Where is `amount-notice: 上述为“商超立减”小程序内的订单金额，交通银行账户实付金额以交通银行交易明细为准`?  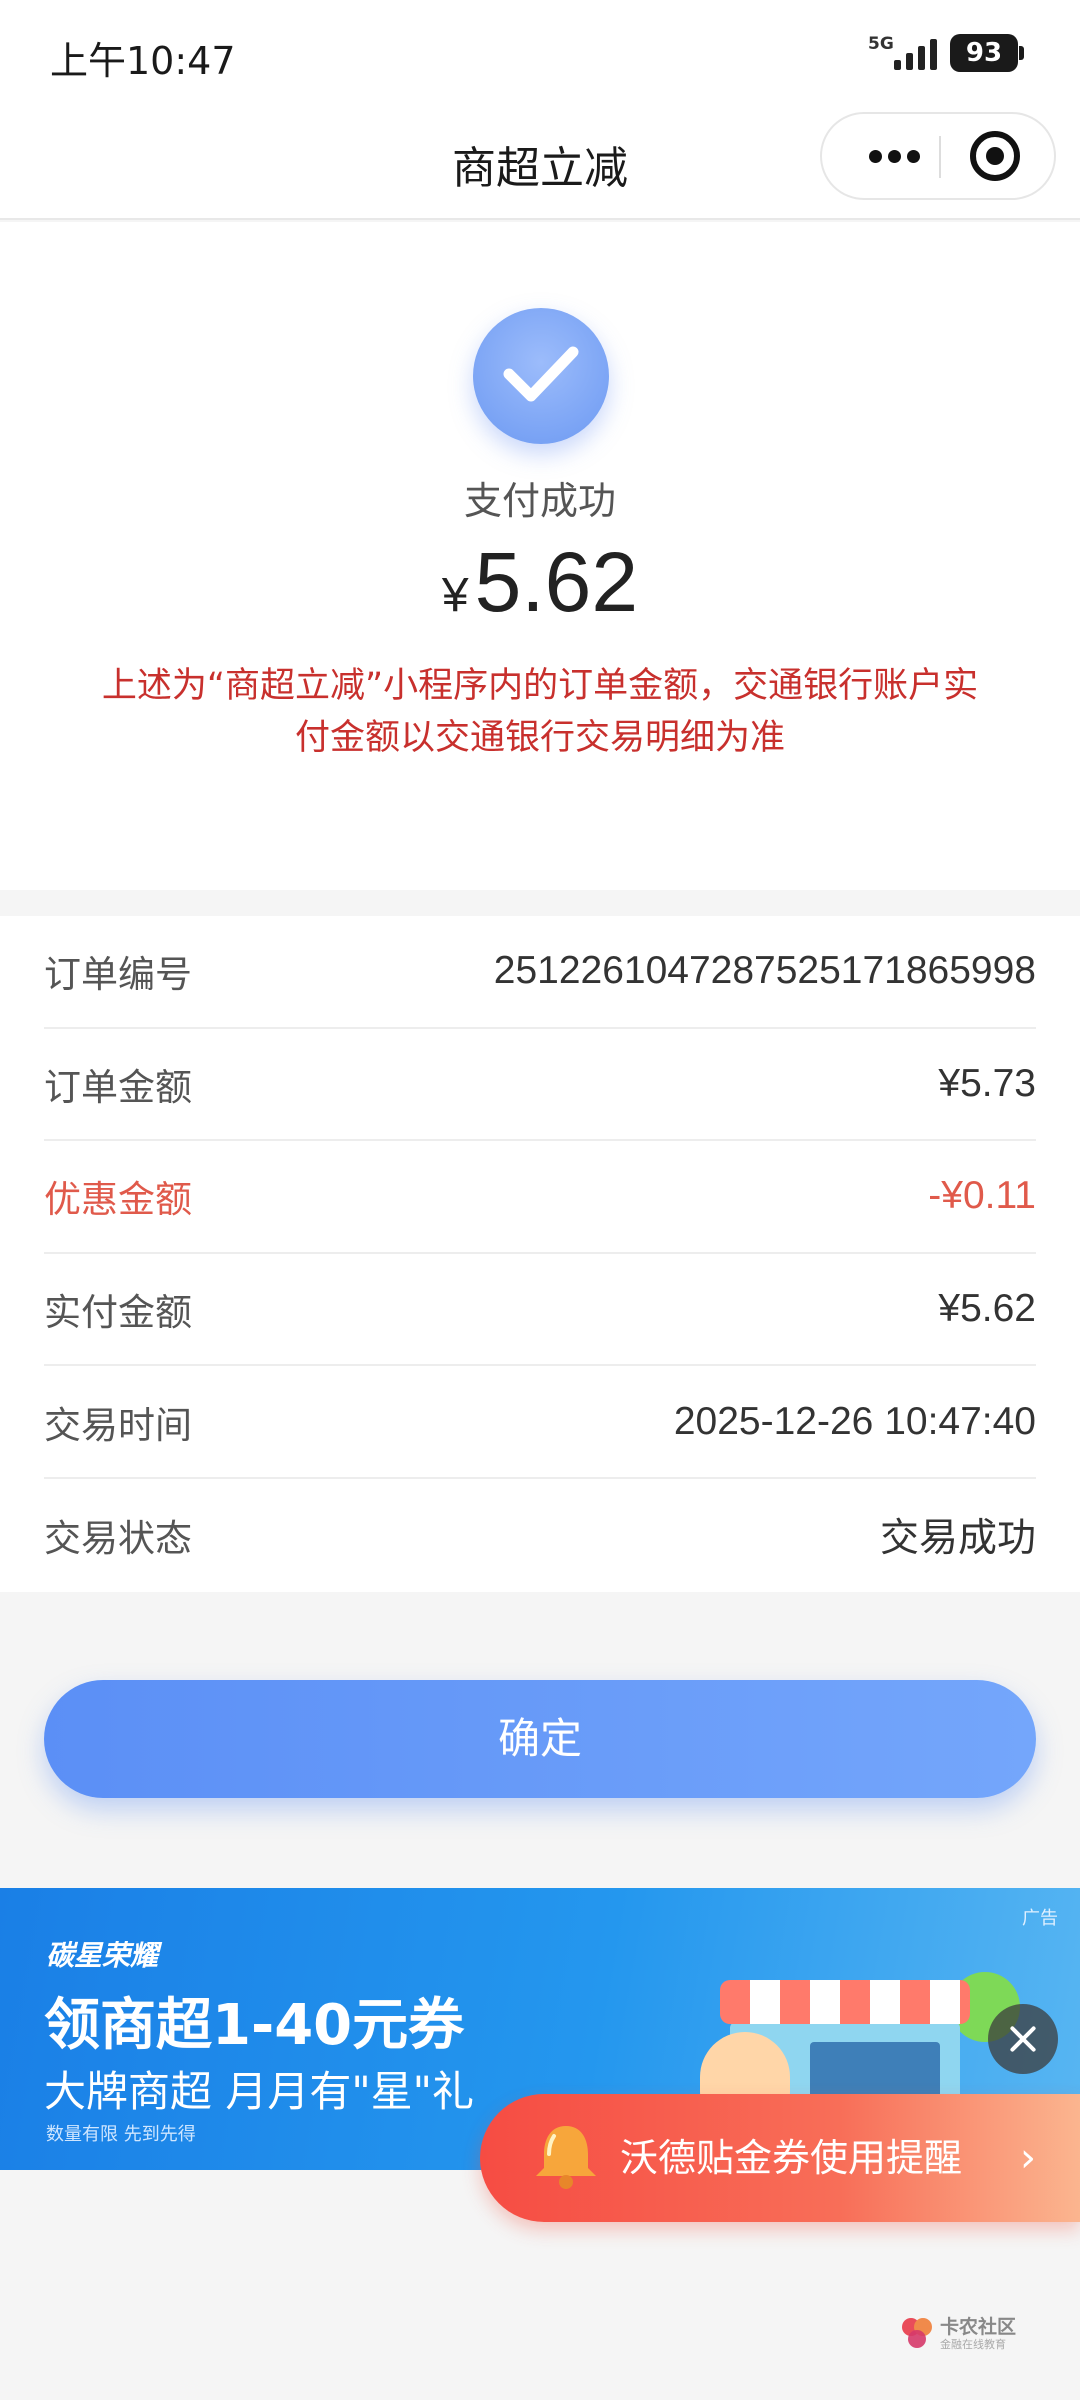
amount-notice: 上述为“商超立减”小程序内的订单金额，交通银行账户实付金额以交通银行交易明细为准 is located at coordinates (540, 712).